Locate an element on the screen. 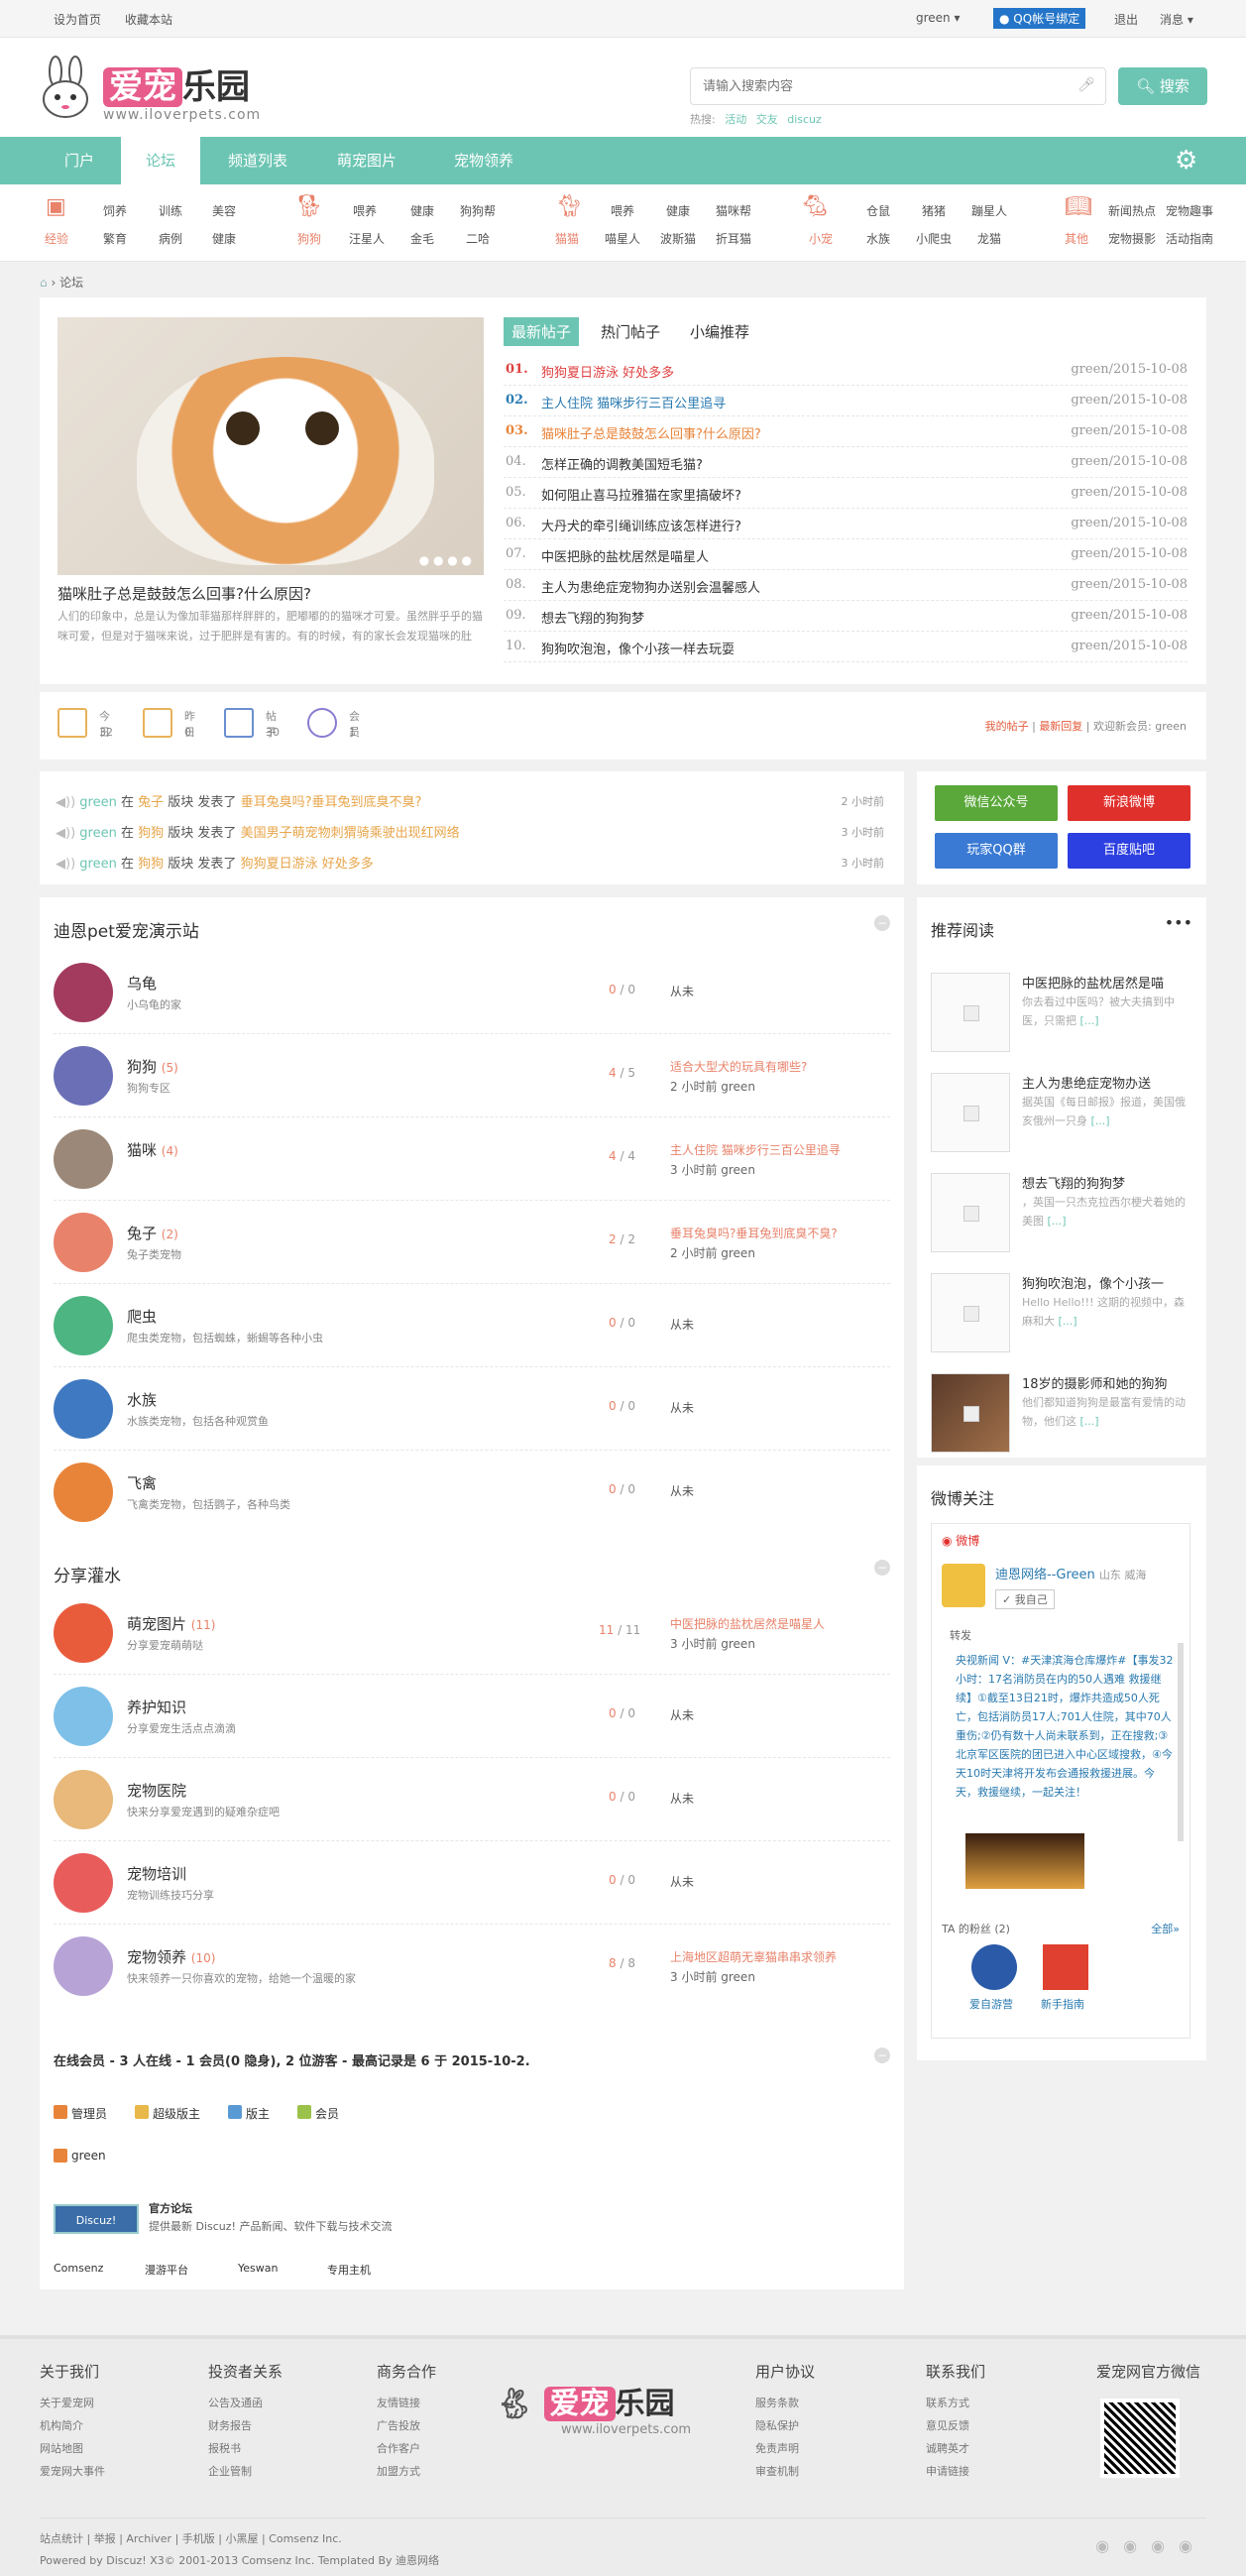  slider-dots: ● ● ● ● is located at coordinates (446, 560).